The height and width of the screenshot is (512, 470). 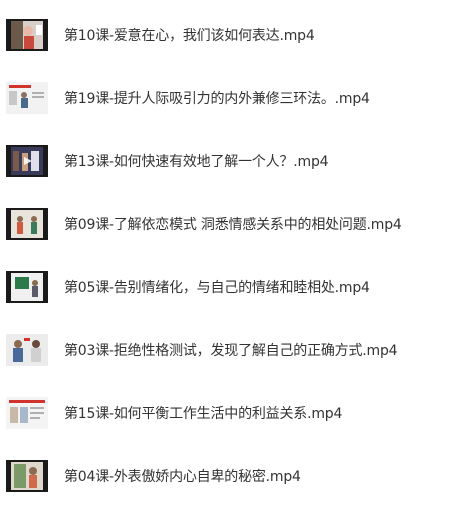 I want to click on file-row: 第13课-如何快速有效地了解一个人？.mp4, so click(x=235, y=161).